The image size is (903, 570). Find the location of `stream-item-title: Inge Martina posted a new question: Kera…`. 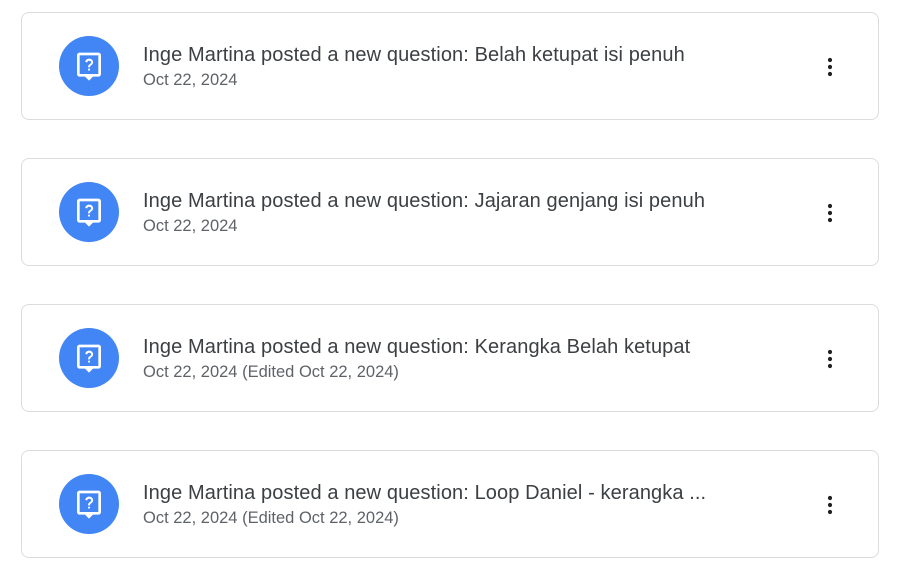

stream-item-title: Inge Martina posted a new question: Kera… is located at coordinates (417, 347).